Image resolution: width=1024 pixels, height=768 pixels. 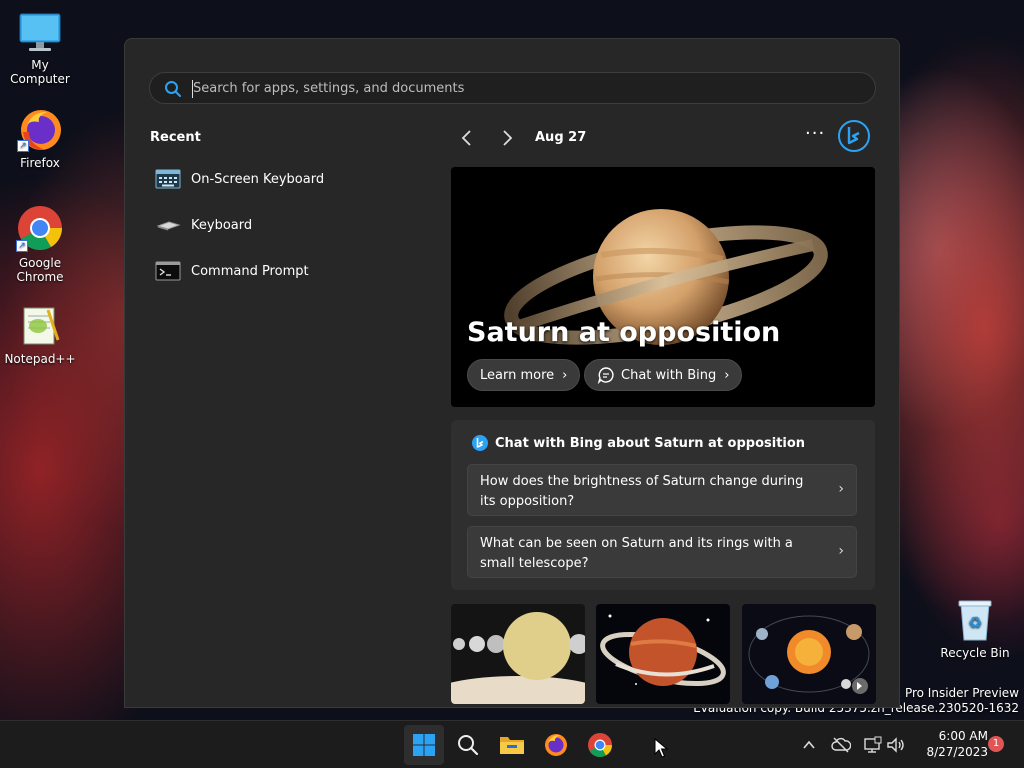 What do you see at coordinates (175, 137) in the screenshot?
I see `recent-heading: Recent` at bounding box center [175, 137].